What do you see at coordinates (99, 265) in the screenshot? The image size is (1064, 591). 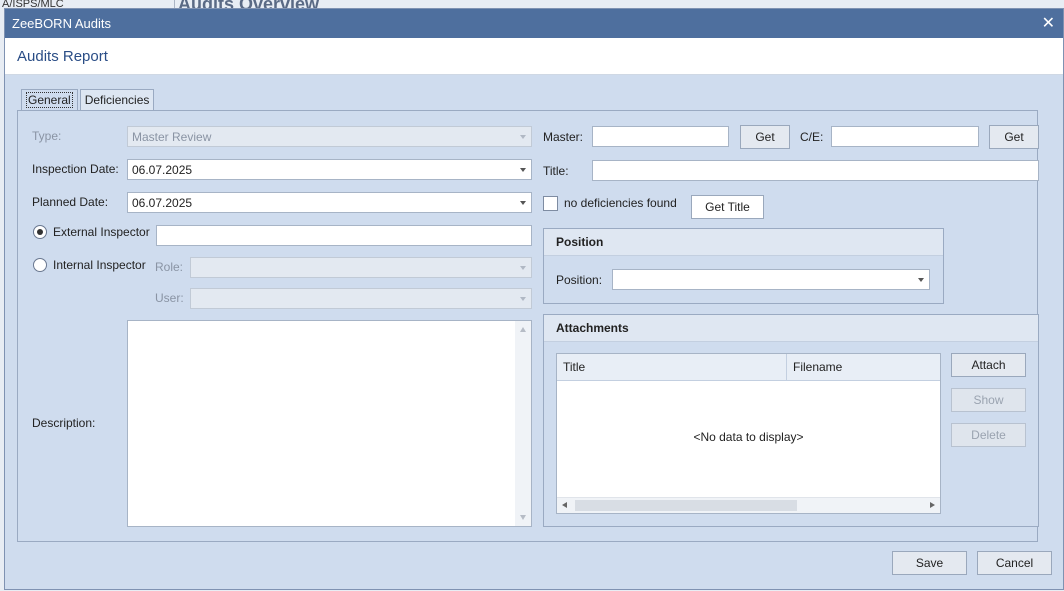 I see `internal-inspector-label: Internal Inspector` at bounding box center [99, 265].